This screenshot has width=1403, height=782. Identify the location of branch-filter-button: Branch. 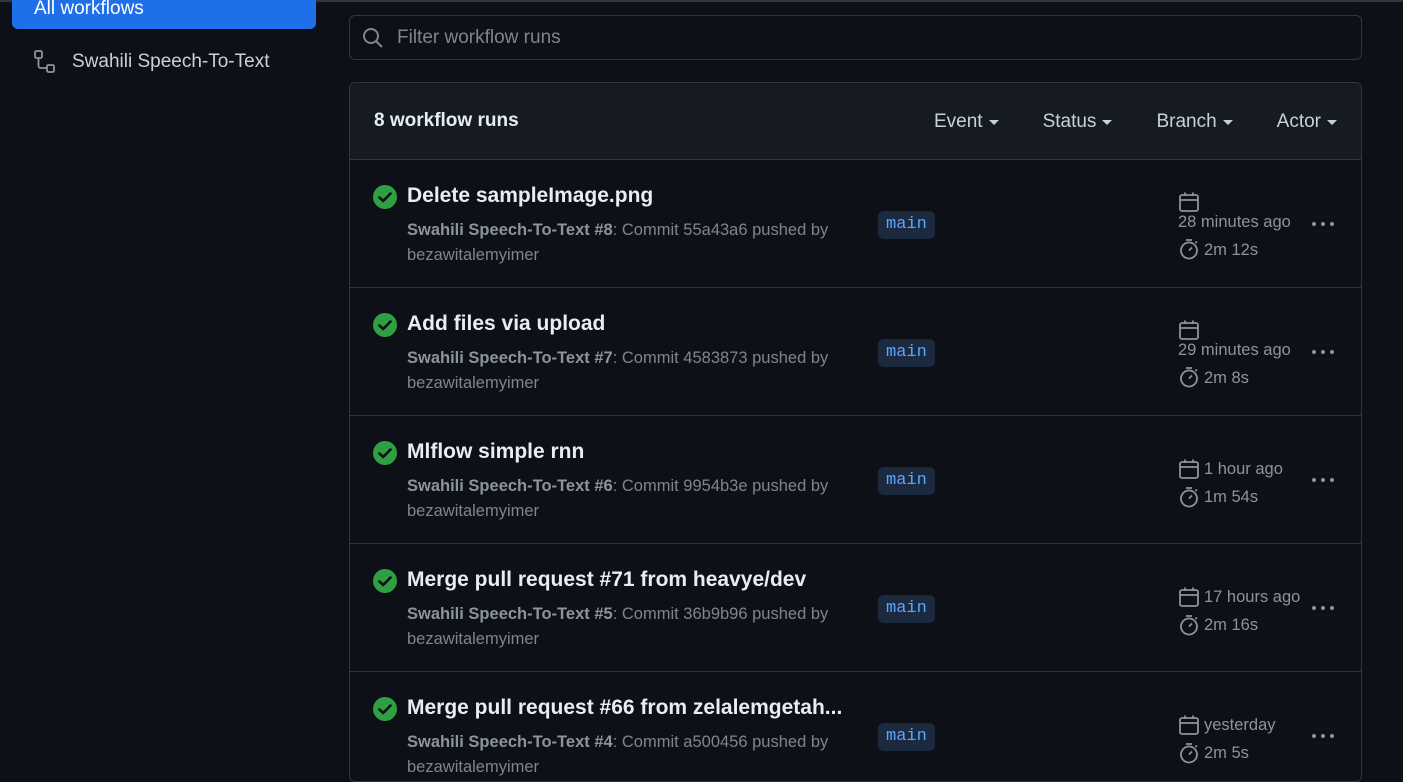
(1194, 121).